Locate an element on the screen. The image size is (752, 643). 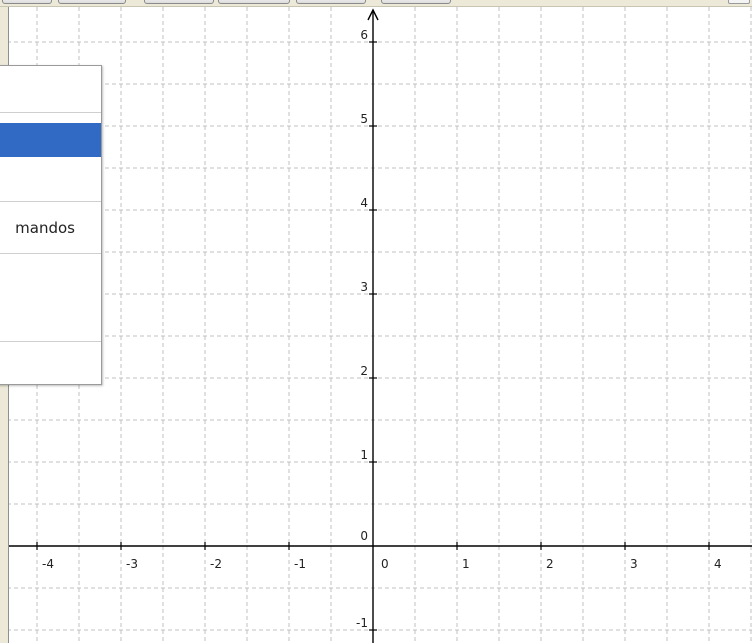
y-tick-label: 0 is located at coordinates (364, 536).